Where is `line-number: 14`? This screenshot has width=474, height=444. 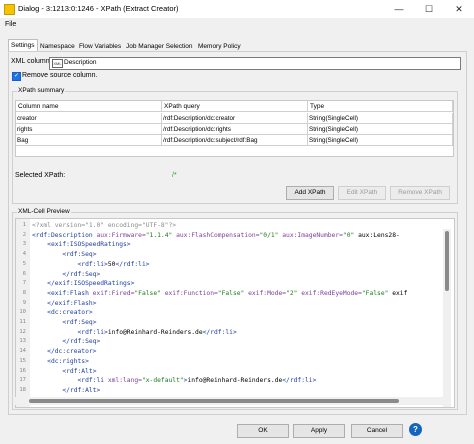 line-number: 14 is located at coordinates (22, 351).